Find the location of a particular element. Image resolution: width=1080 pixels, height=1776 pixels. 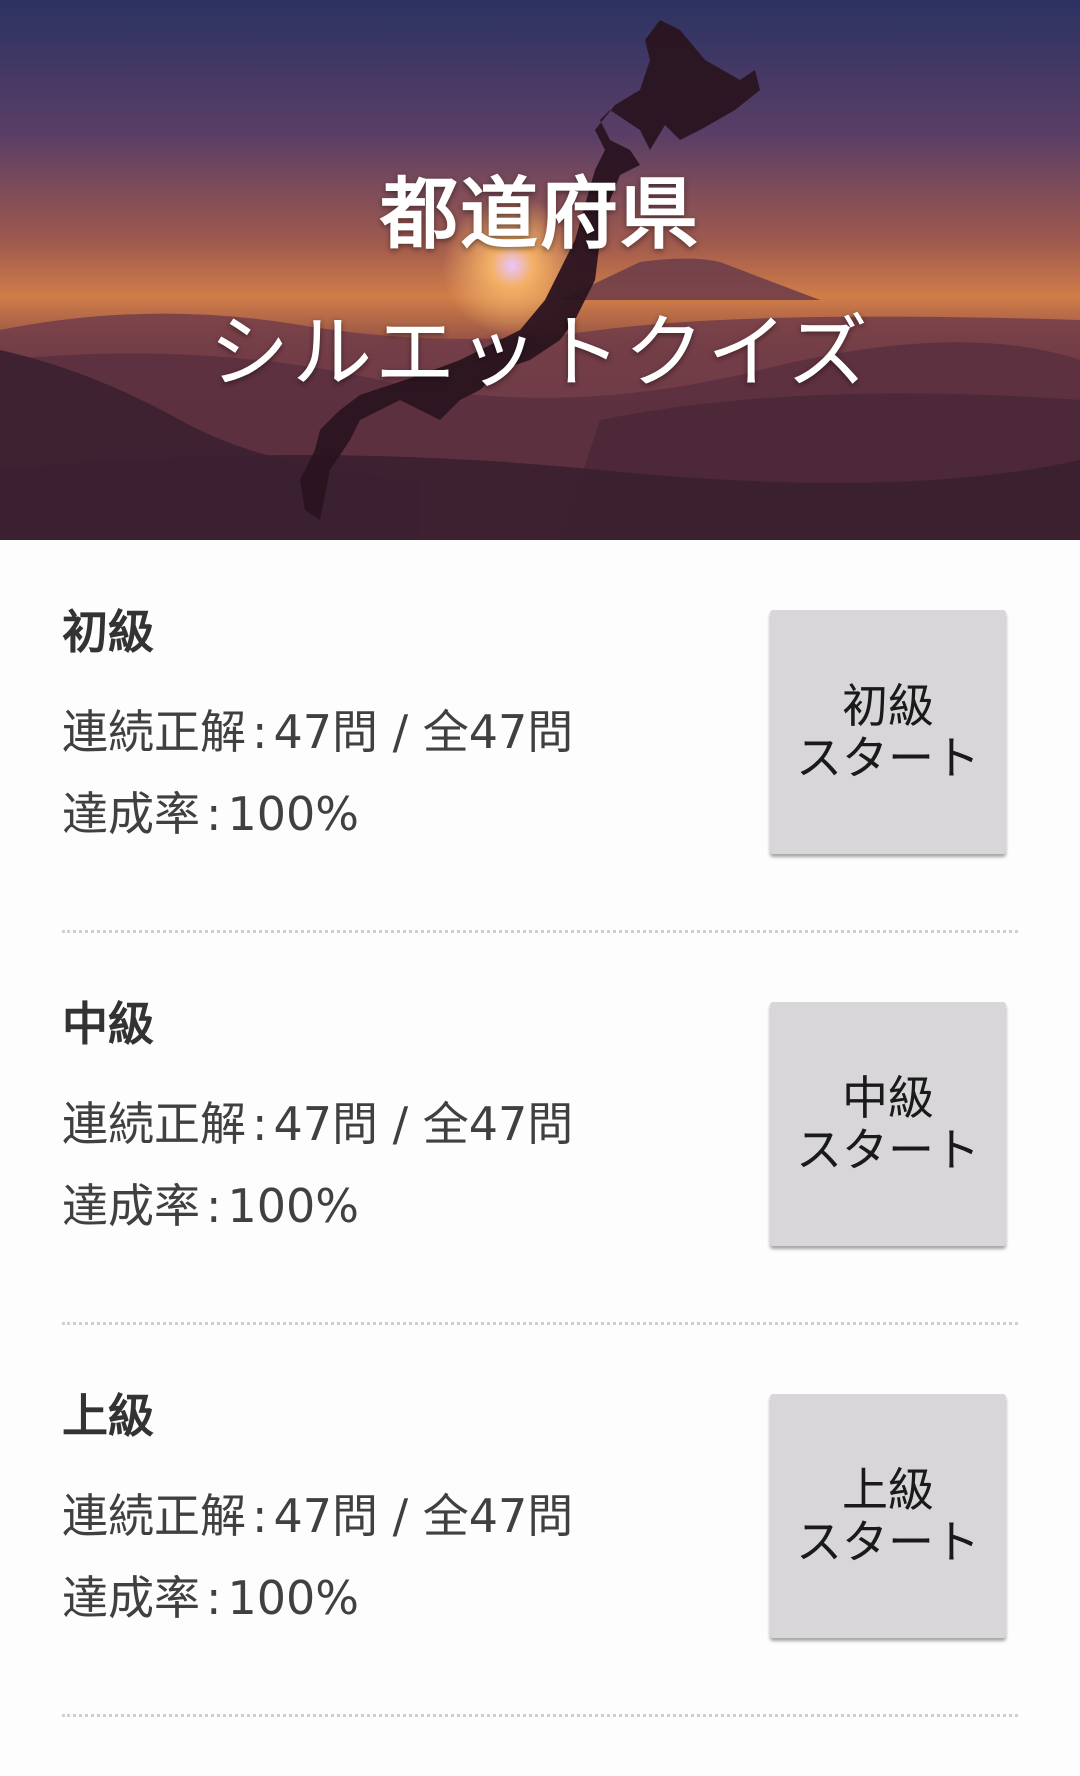

app-title-line1: 都道府県 is located at coordinates (539, 215).